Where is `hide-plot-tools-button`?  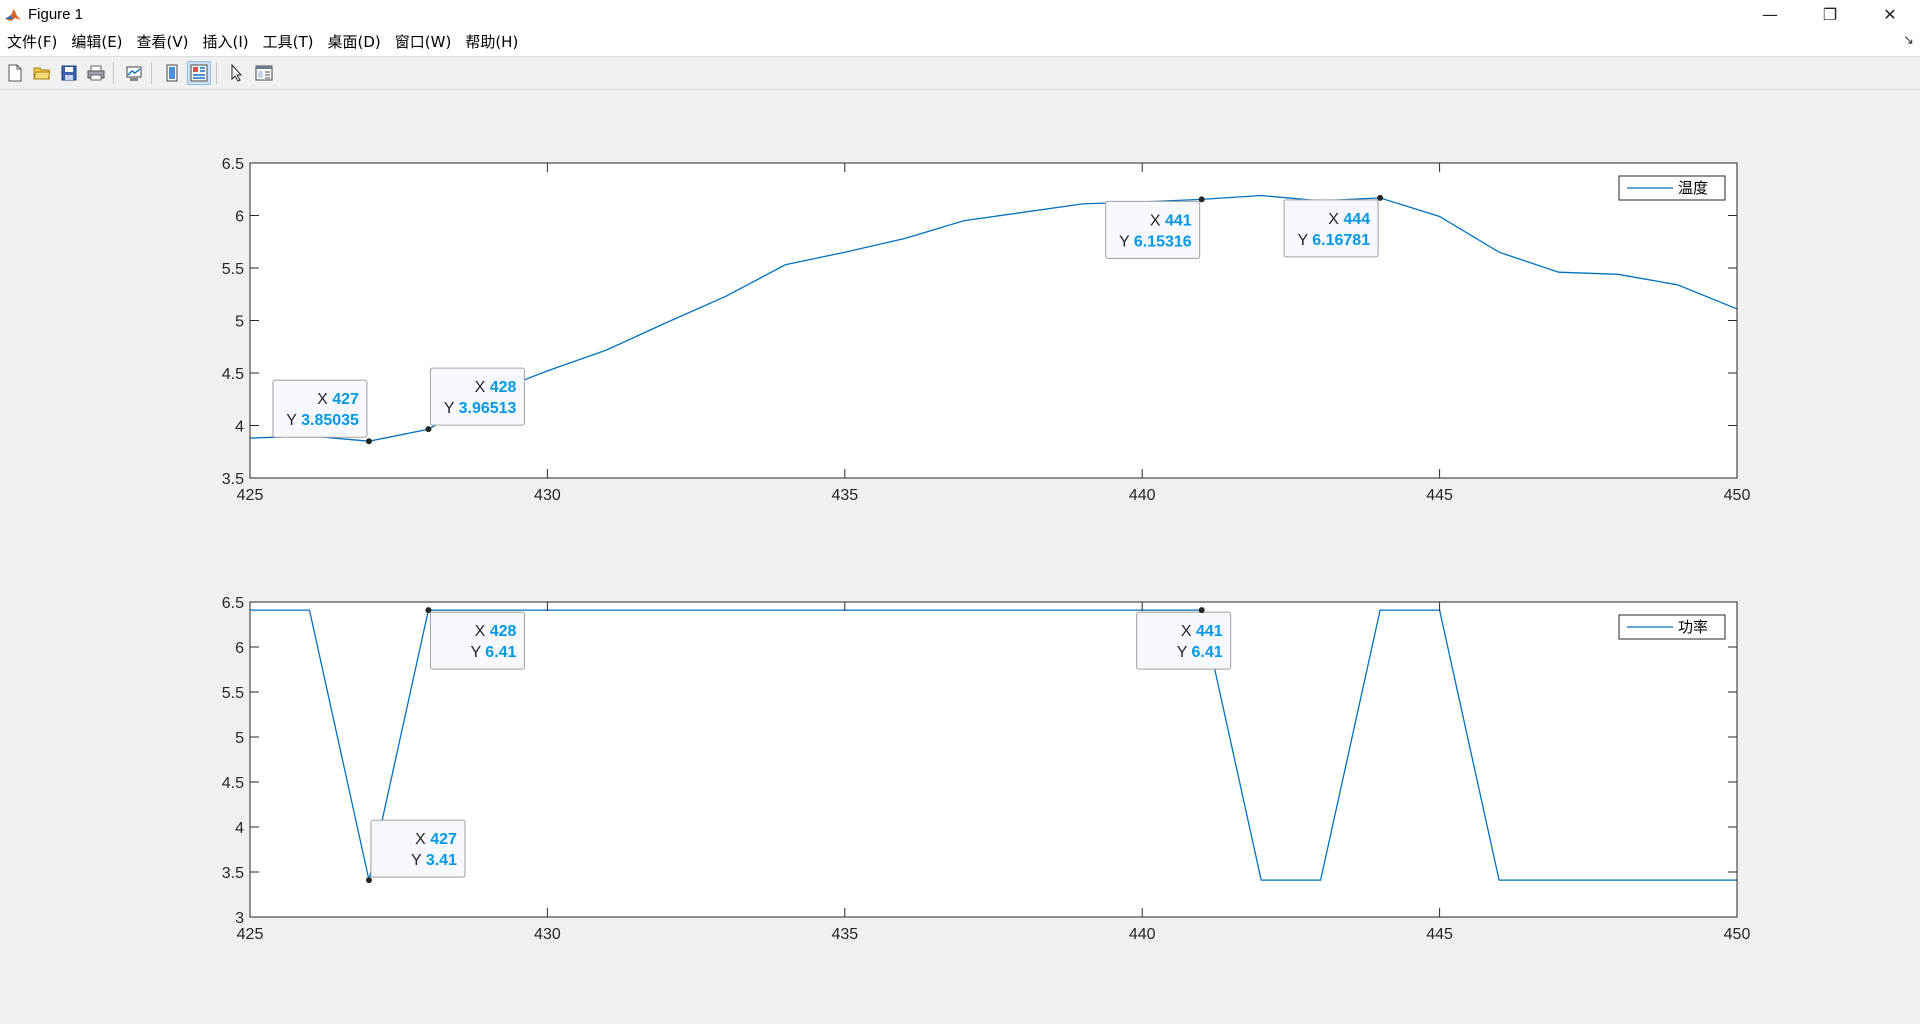 hide-plot-tools-button is located at coordinates (172, 73).